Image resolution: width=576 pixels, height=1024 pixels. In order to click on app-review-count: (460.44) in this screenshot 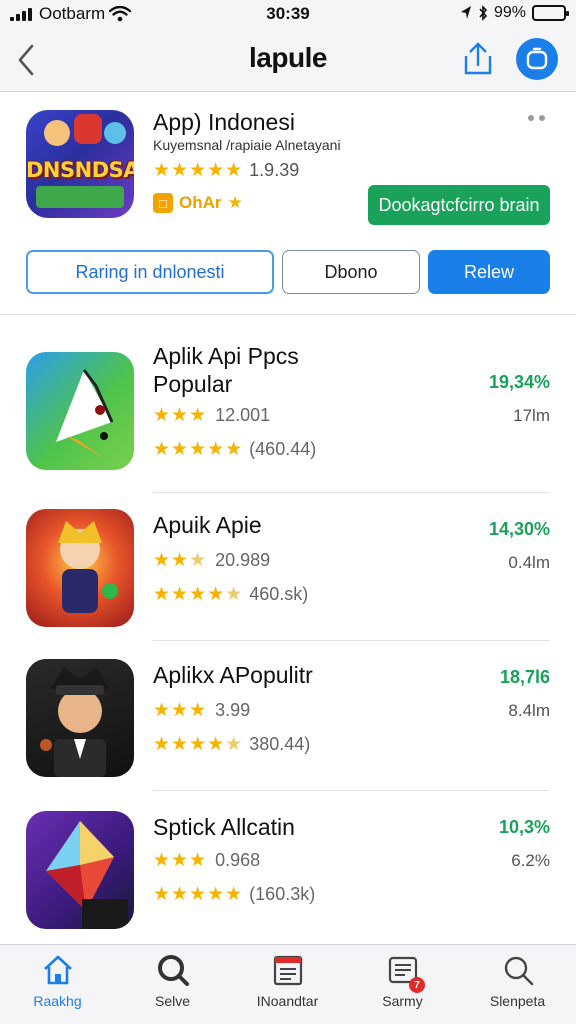, I will do `click(283, 449)`.